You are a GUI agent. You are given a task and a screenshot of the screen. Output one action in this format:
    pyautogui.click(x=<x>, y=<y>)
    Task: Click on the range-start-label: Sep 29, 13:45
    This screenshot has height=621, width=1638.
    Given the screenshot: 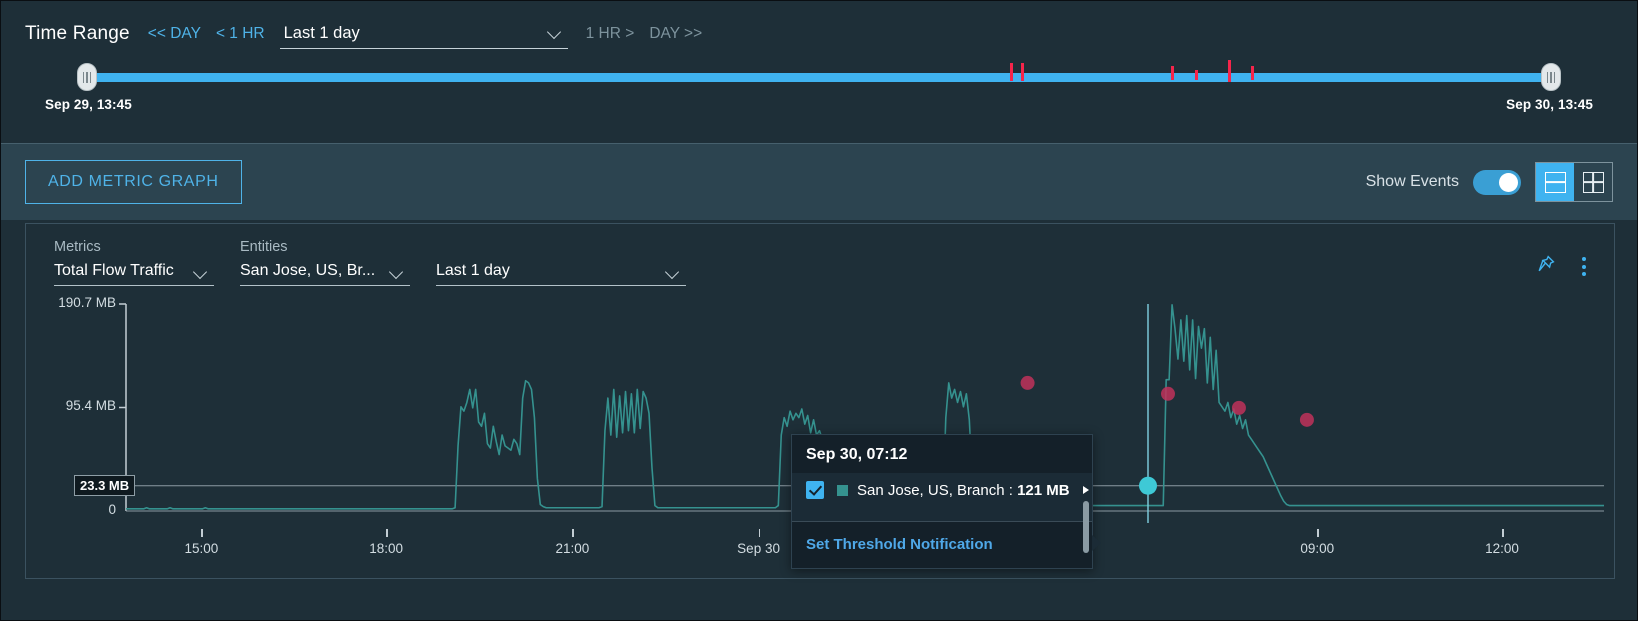 What is the action you would take?
    pyautogui.click(x=88, y=104)
    